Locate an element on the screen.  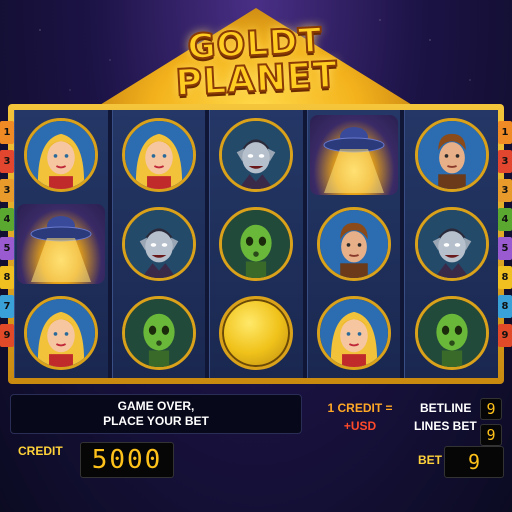
bet-display: 9 is located at coordinates (474, 462).